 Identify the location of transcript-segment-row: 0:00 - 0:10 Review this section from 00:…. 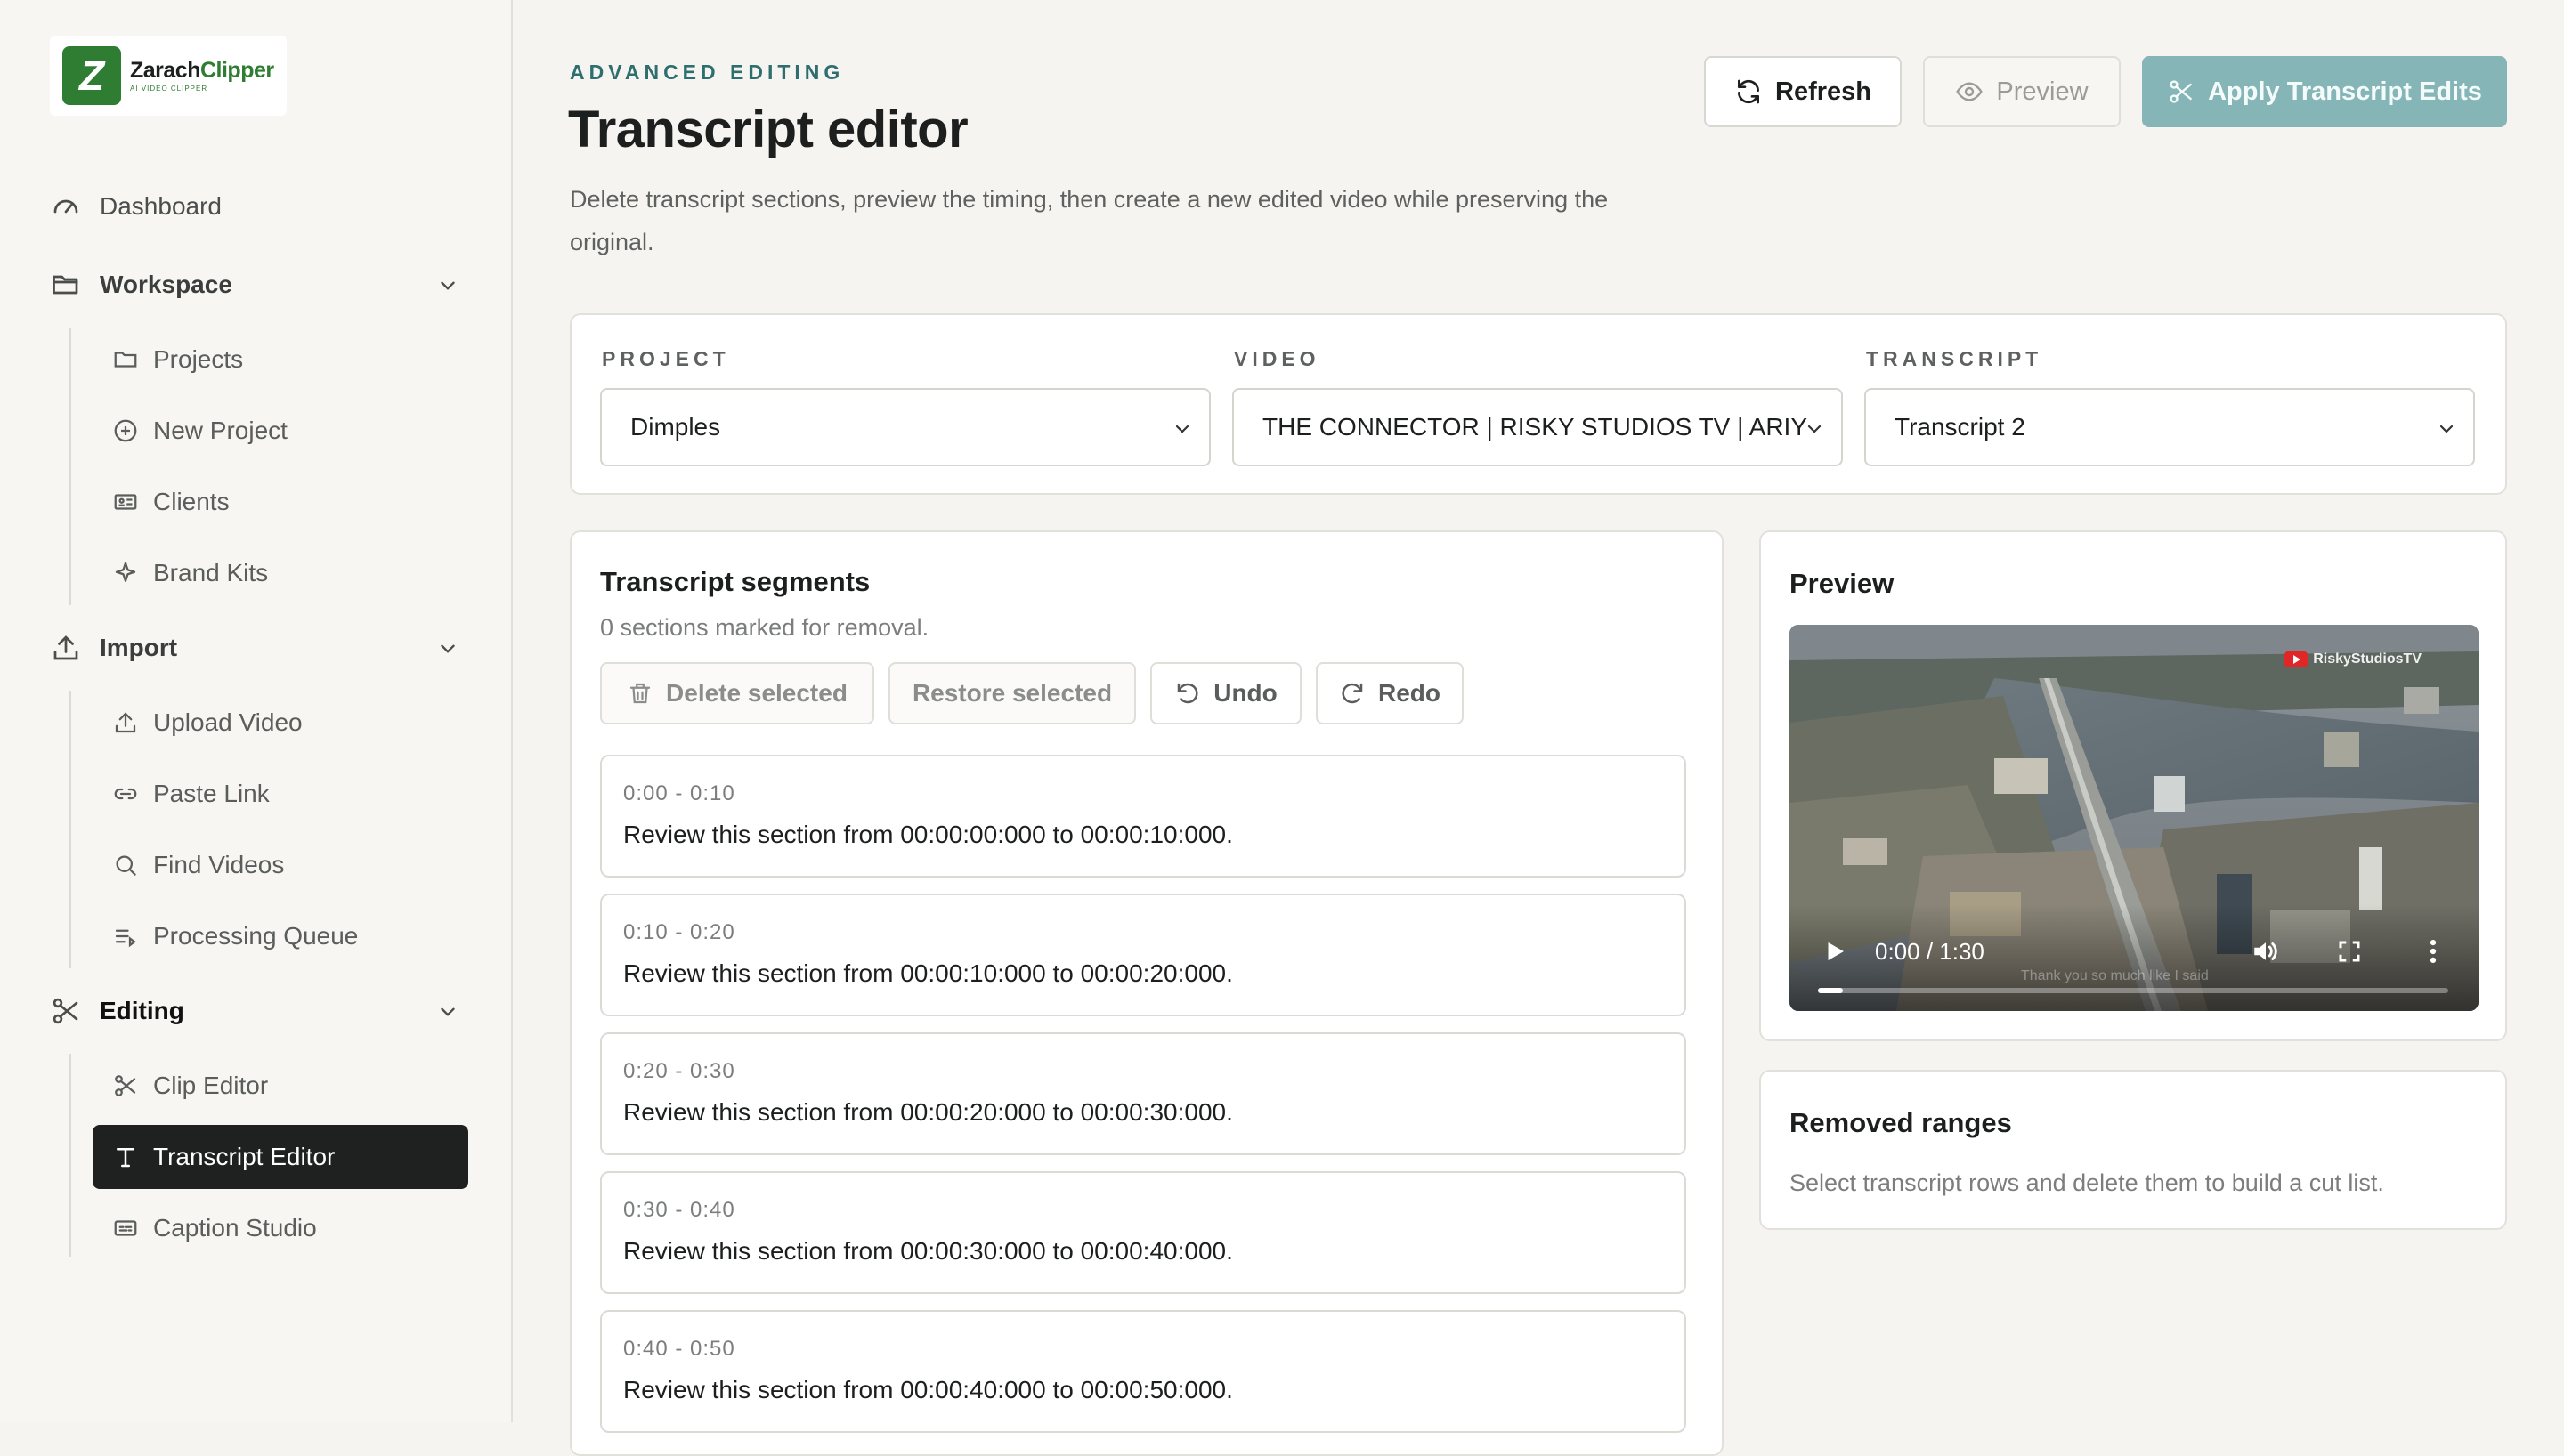
(1143, 816).